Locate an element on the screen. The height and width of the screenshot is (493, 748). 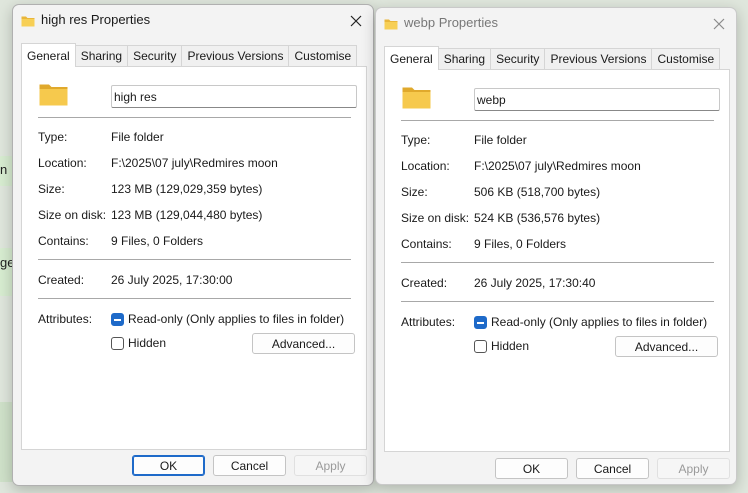
size-on-disk-value: 123 MB (129,044,480 bytes) is located at coordinates (187, 215).